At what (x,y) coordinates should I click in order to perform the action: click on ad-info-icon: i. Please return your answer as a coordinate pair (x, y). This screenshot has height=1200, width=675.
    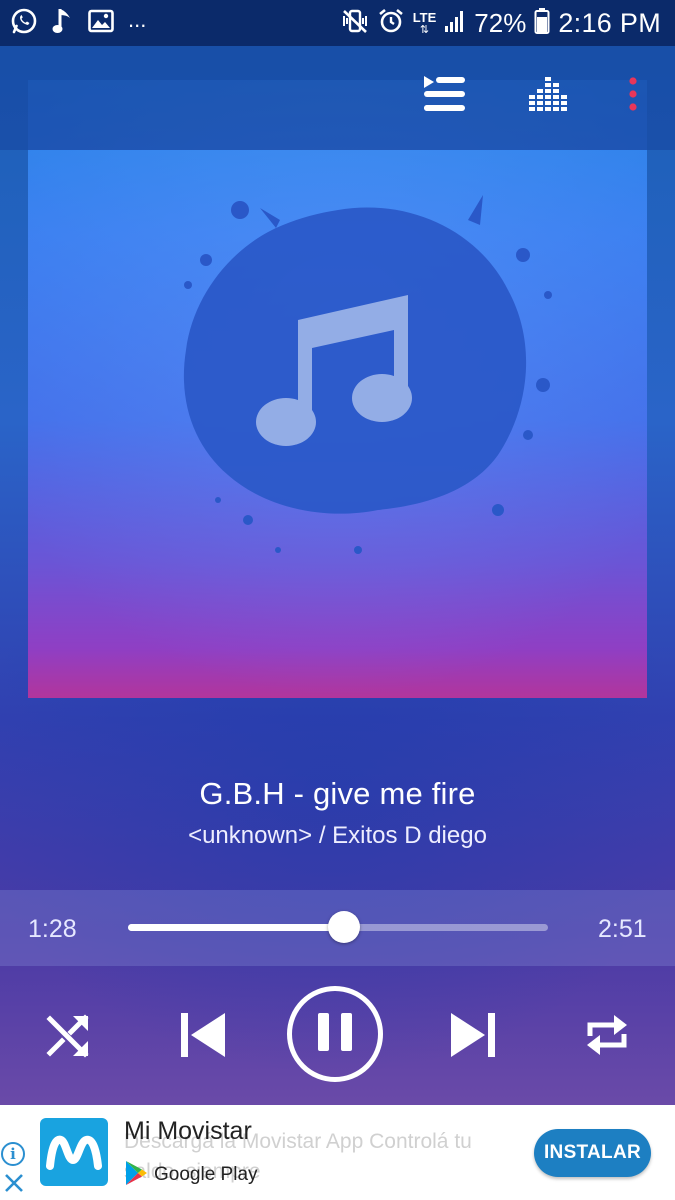
    Looking at the image, I should click on (13, 1154).